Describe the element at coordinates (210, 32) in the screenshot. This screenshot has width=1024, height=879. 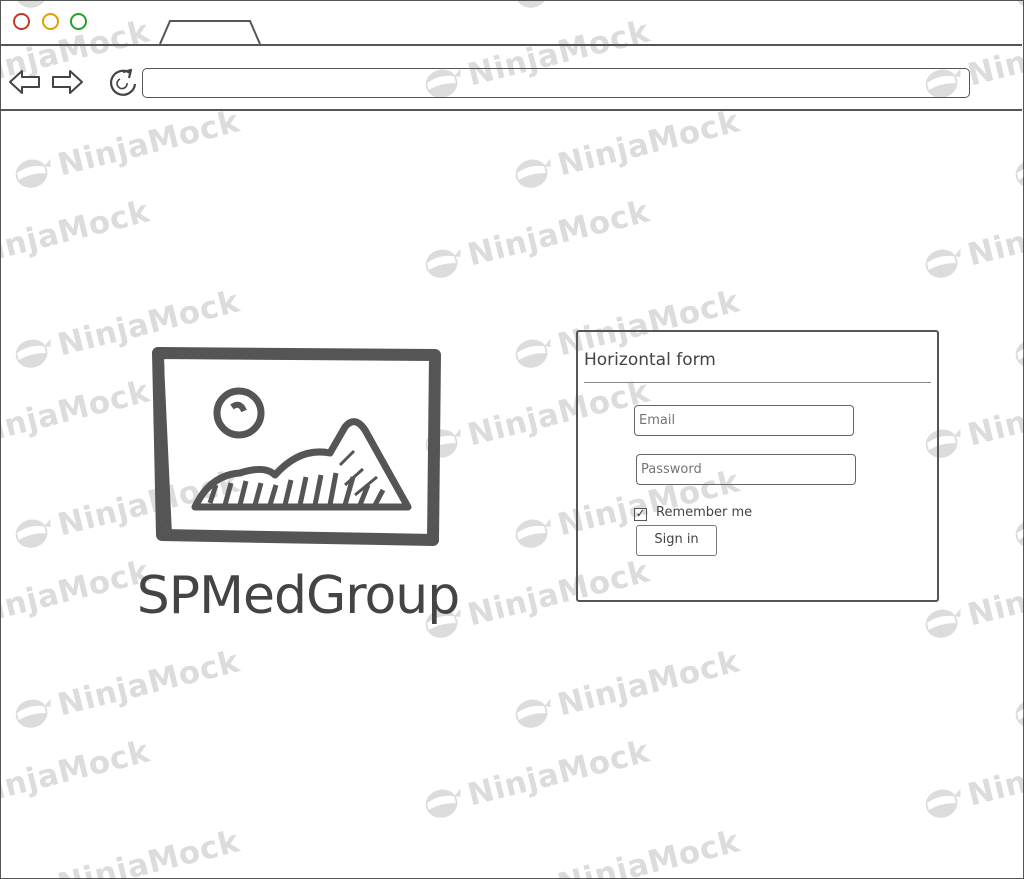
I see `browser-tab` at that location.